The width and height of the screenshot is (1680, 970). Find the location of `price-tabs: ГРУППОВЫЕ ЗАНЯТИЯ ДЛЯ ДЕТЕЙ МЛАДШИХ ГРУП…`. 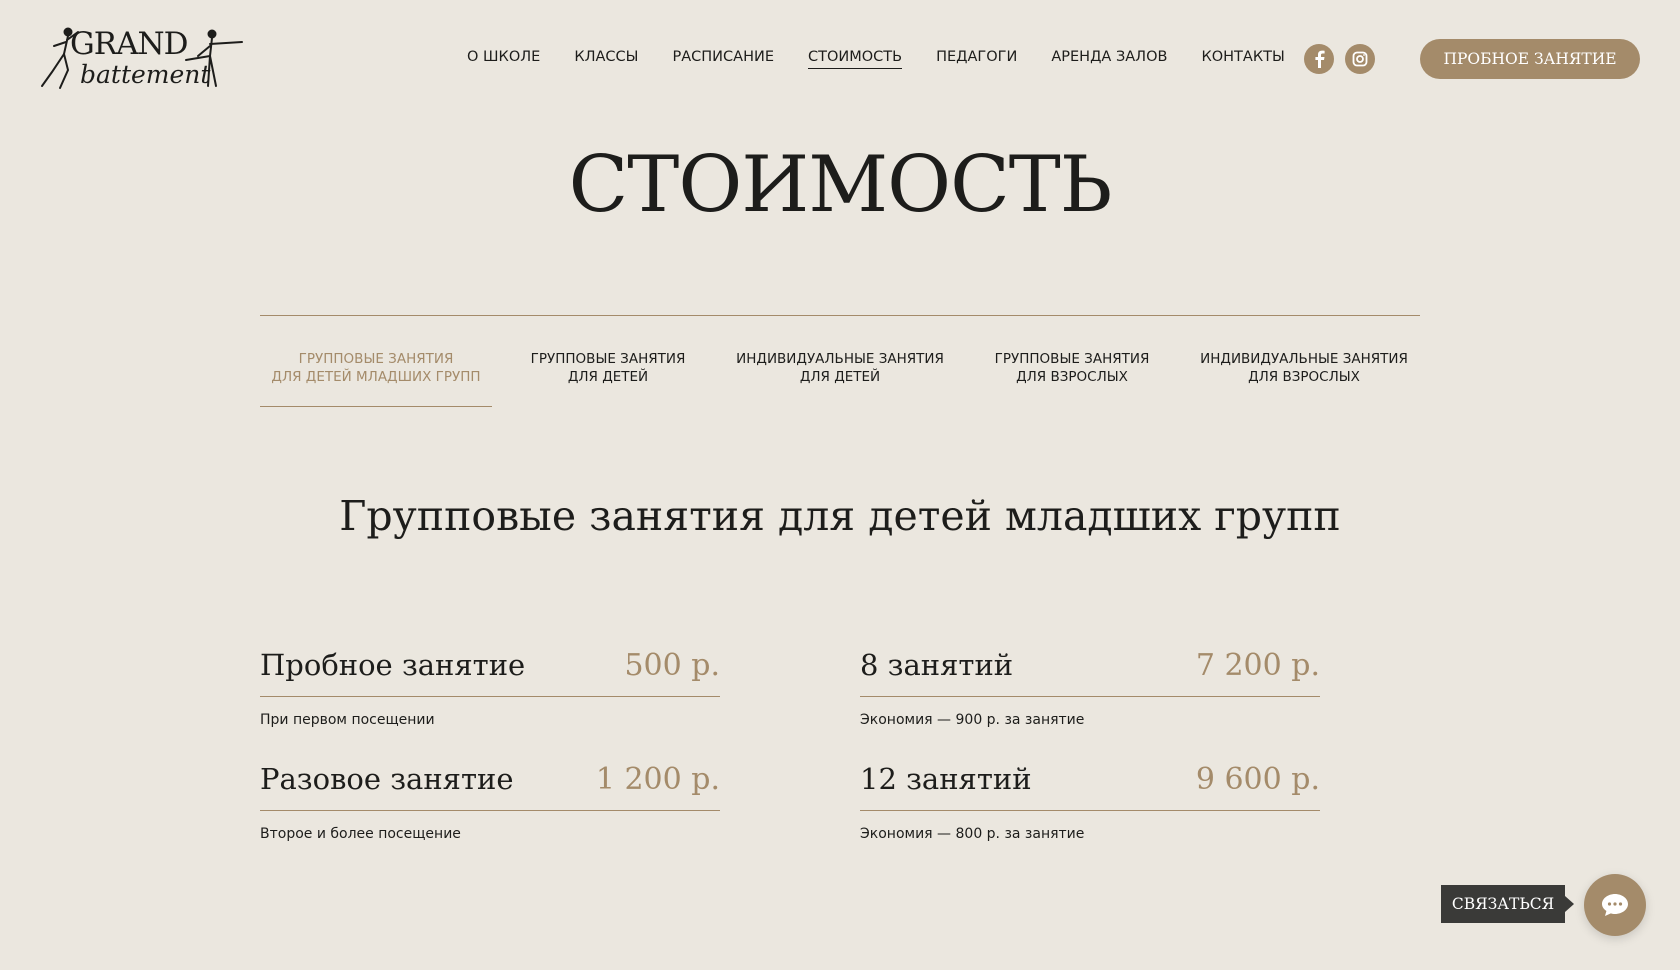

price-tabs: ГРУППОВЫЕ ЗАНЯТИЯ ДЛЯ ДЕТЕЙ МЛАДШИХ ГРУП… is located at coordinates (840, 379).